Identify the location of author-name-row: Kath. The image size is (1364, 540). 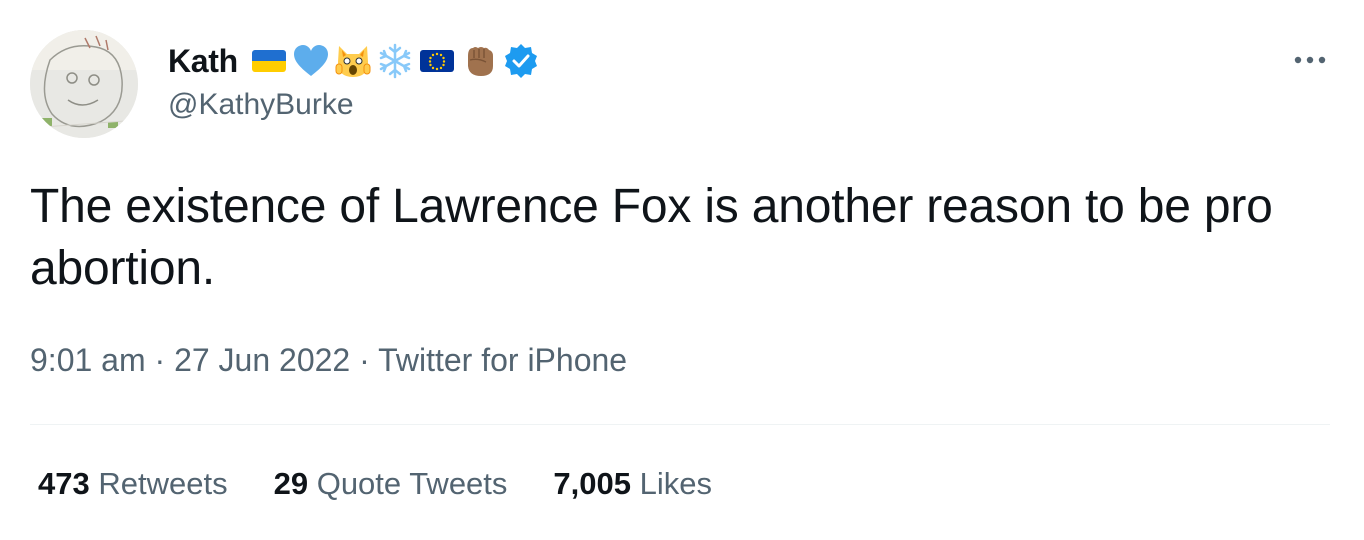
(356, 61).